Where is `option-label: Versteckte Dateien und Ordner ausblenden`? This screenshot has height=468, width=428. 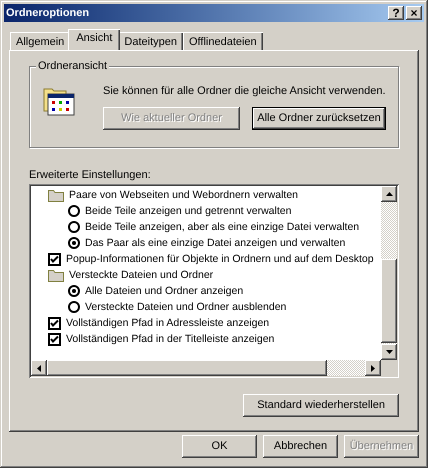
option-label: Versteckte Dateien und Ordner ausblenden is located at coordinates (185, 307).